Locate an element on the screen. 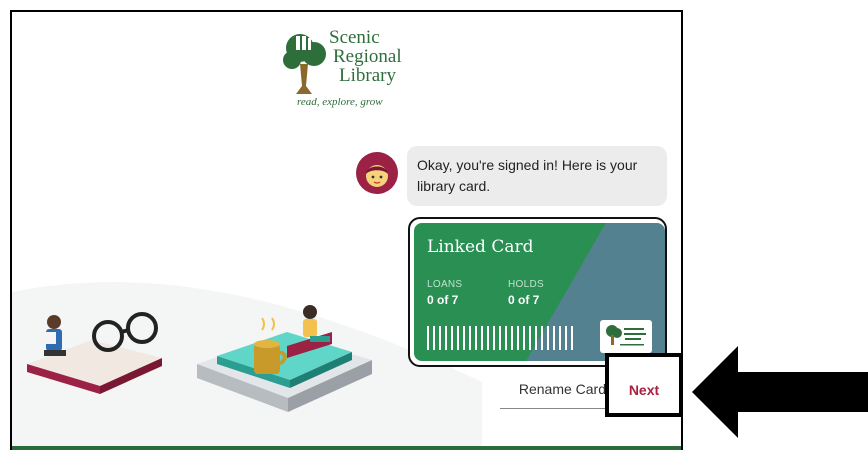  card-library-logo is located at coordinates (626, 336).